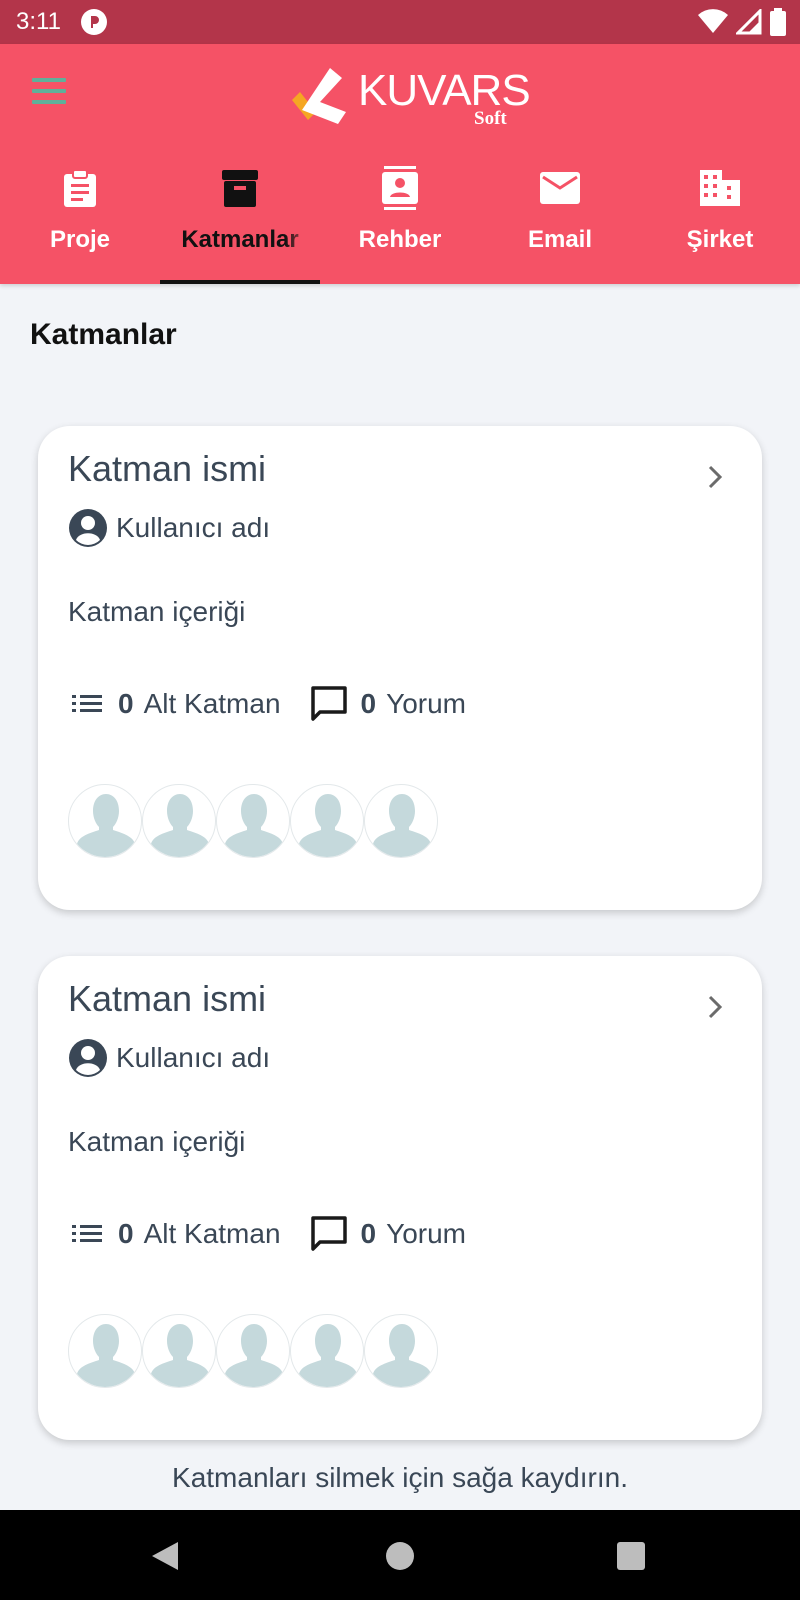 This screenshot has height=1600, width=800. What do you see at coordinates (400, 239) in the screenshot?
I see `tab-label: Rehber` at bounding box center [400, 239].